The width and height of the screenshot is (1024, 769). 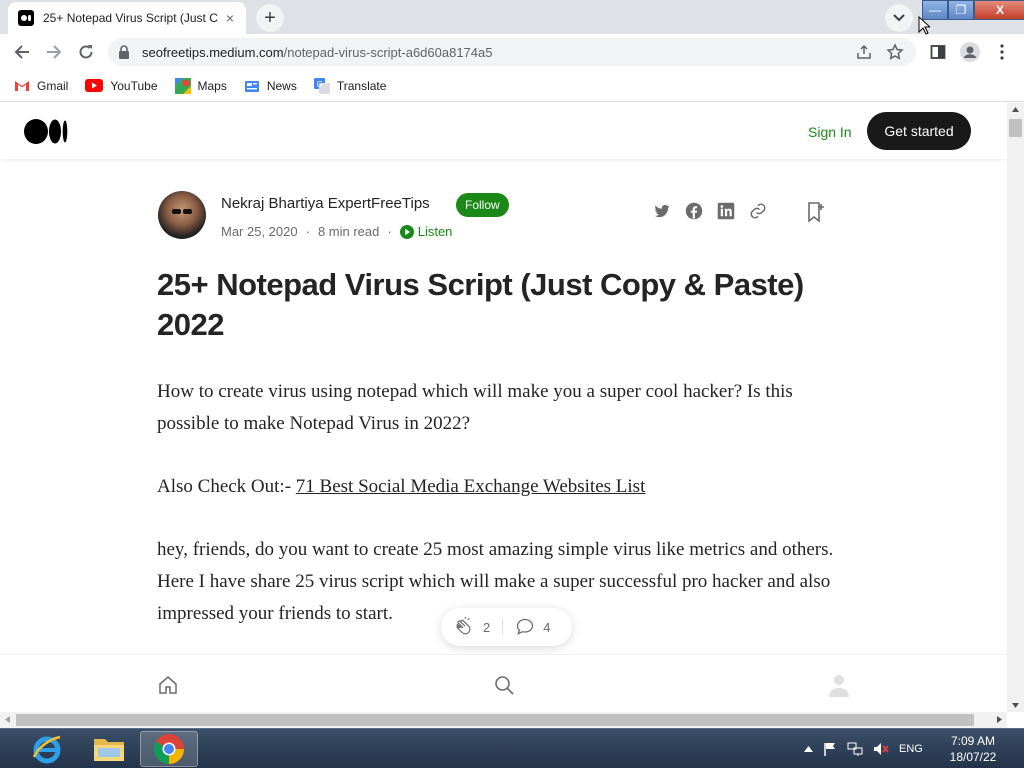 I want to click on folder-icon, so click(x=109, y=750).